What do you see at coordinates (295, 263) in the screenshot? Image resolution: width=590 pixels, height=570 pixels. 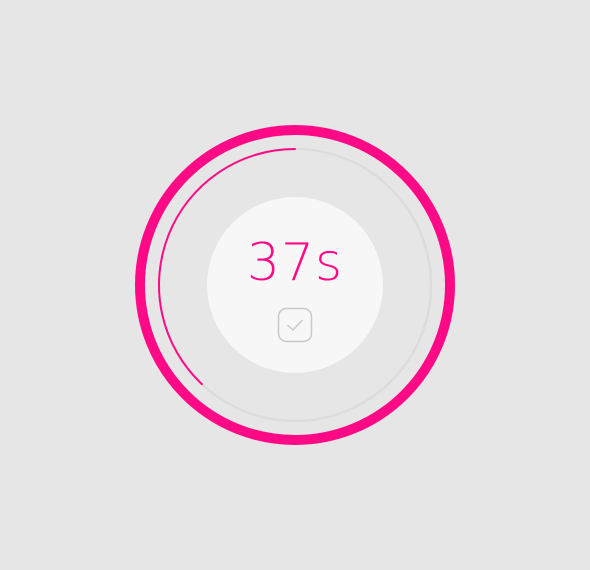 I see `time-remaining: 37s` at bounding box center [295, 263].